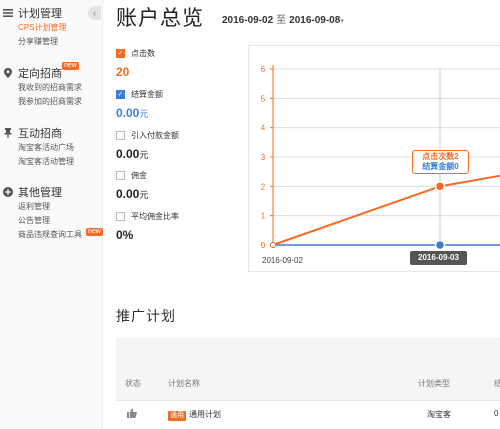  Describe the element at coordinates (308, 414) in the screenshot. I see `table-row: 通用 通用计划 淘宝客 0` at that location.